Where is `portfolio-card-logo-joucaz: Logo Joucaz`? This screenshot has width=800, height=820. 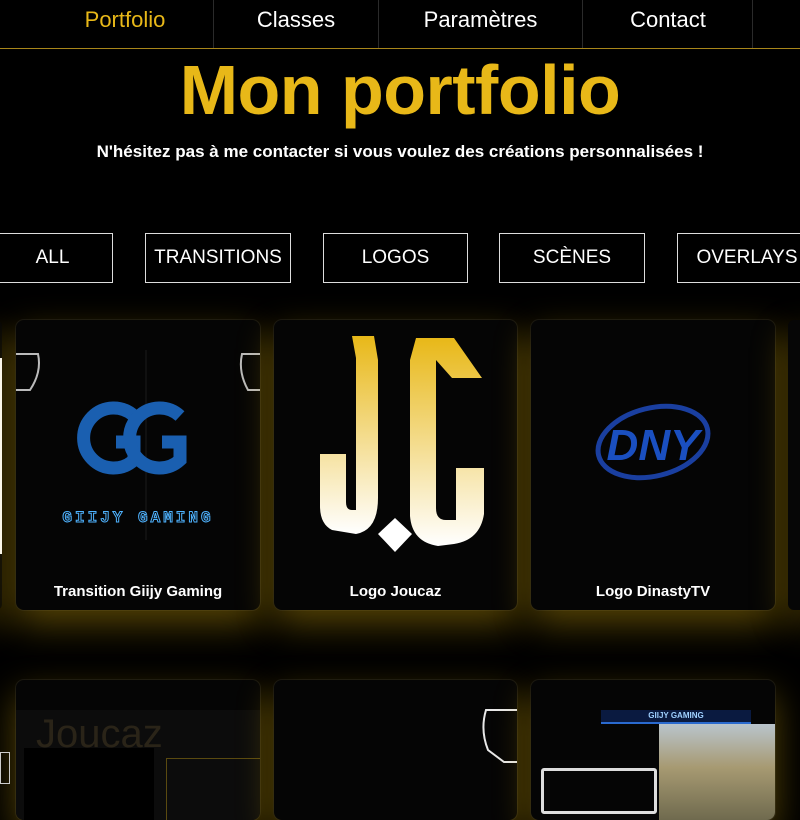 portfolio-card-logo-joucaz: Logo Joucaz is located at coordinates (395, 465).